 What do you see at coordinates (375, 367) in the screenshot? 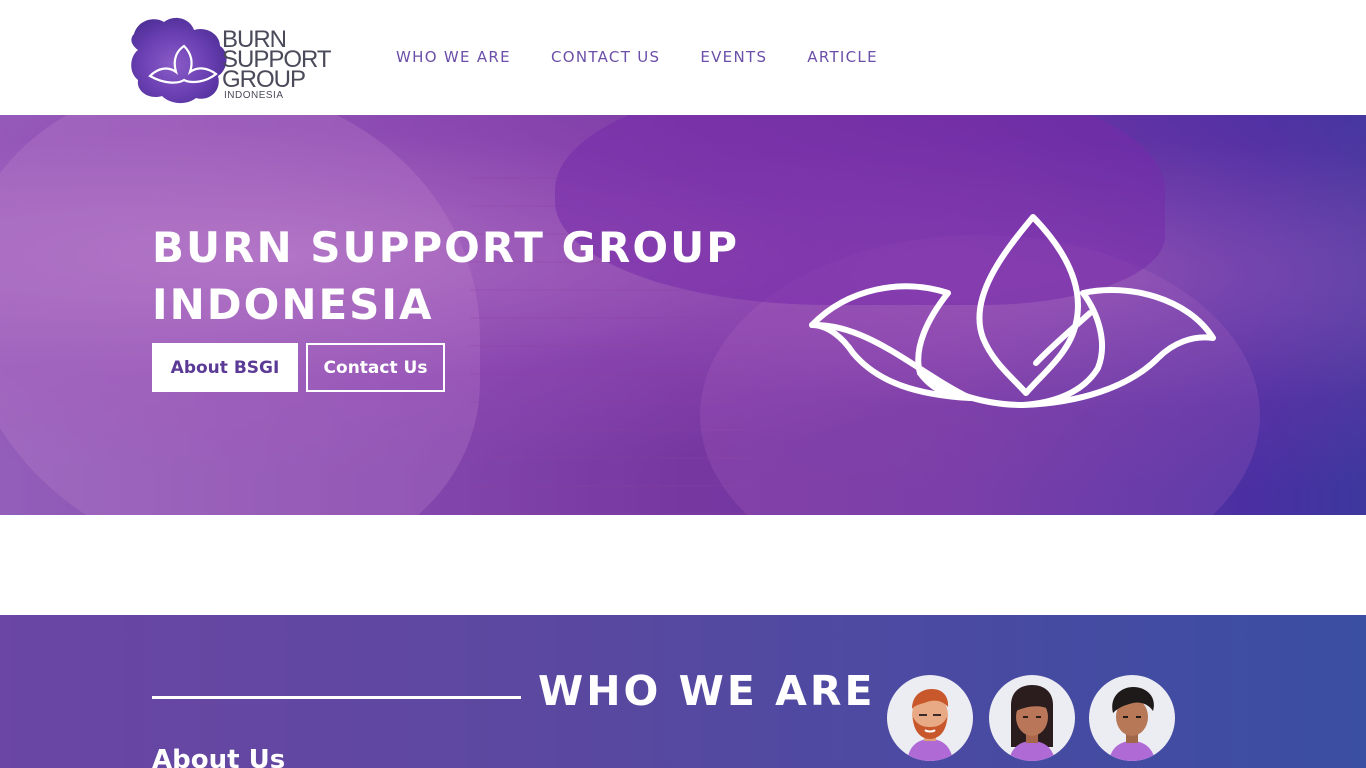
I see `contact-us-button: Contact Us` at bounding box center [375, 367].